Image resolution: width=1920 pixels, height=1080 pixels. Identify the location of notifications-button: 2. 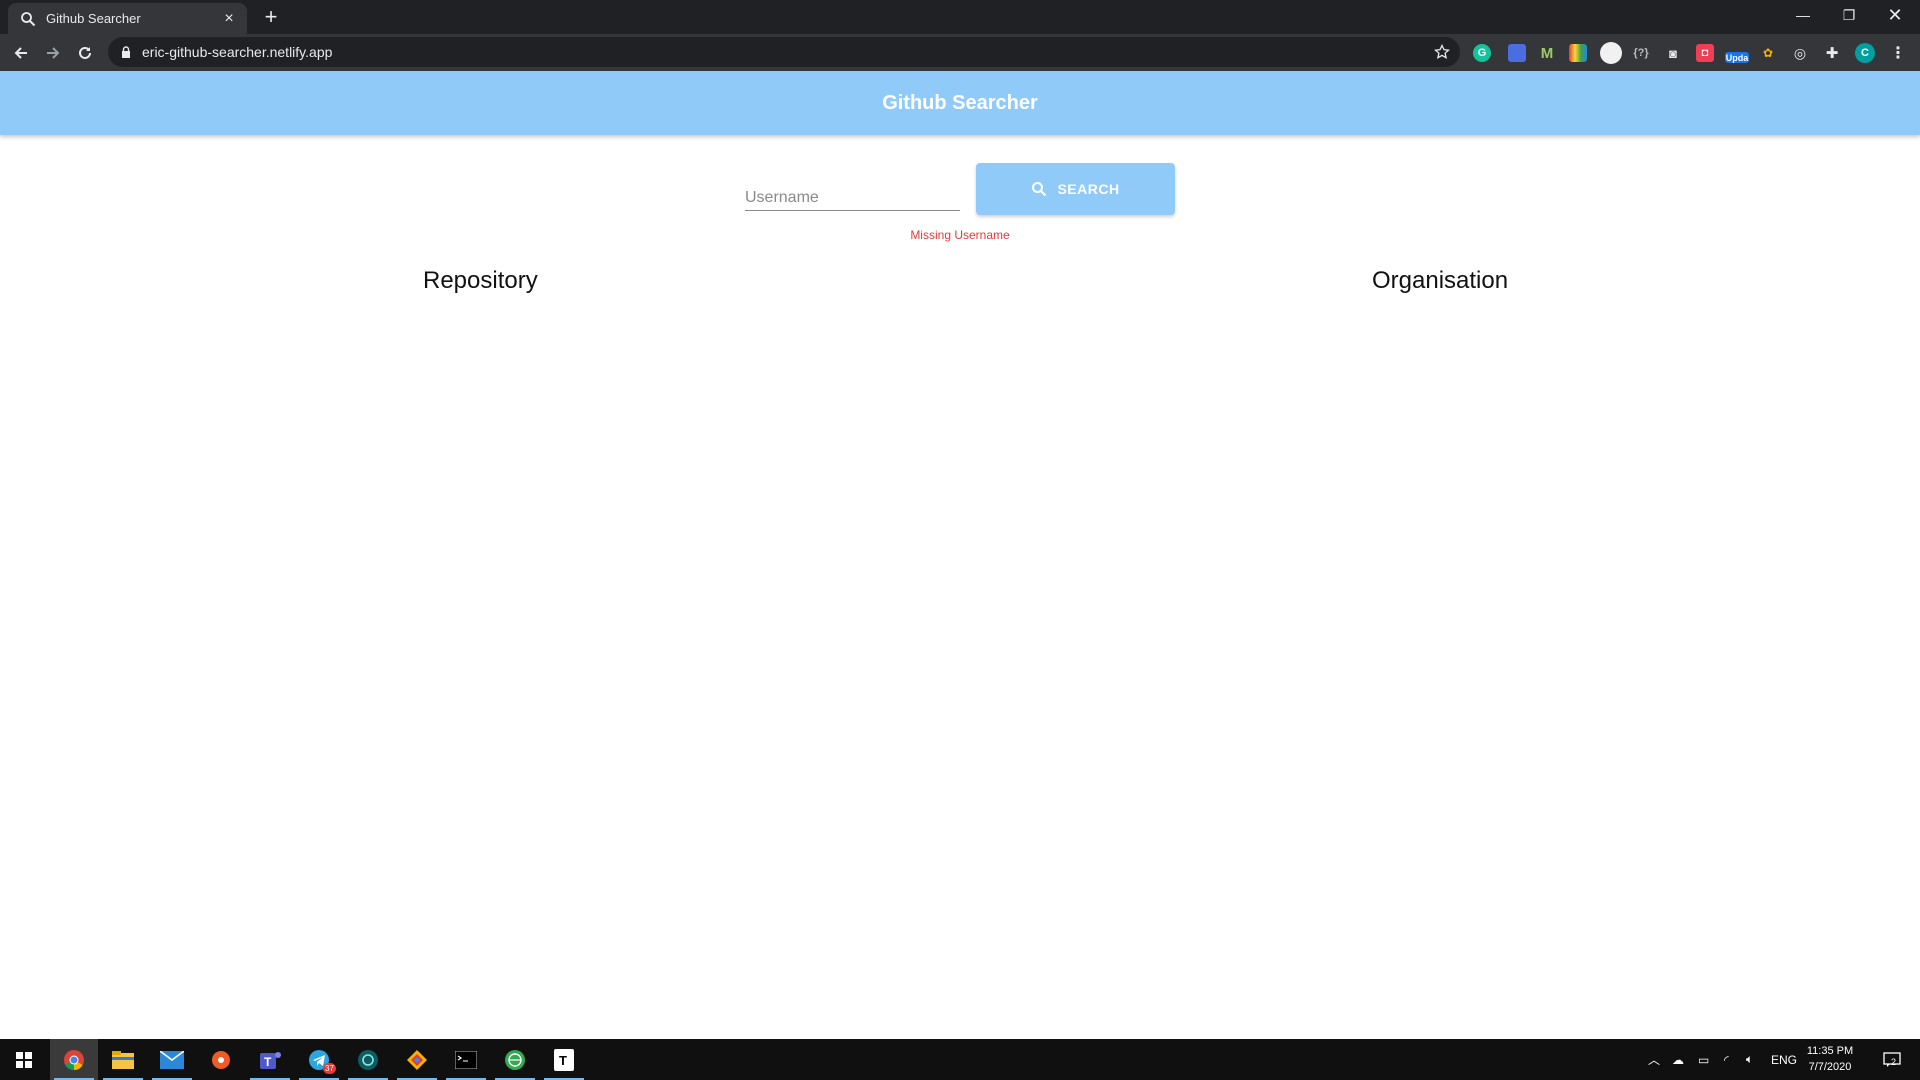
(1892, 1059).